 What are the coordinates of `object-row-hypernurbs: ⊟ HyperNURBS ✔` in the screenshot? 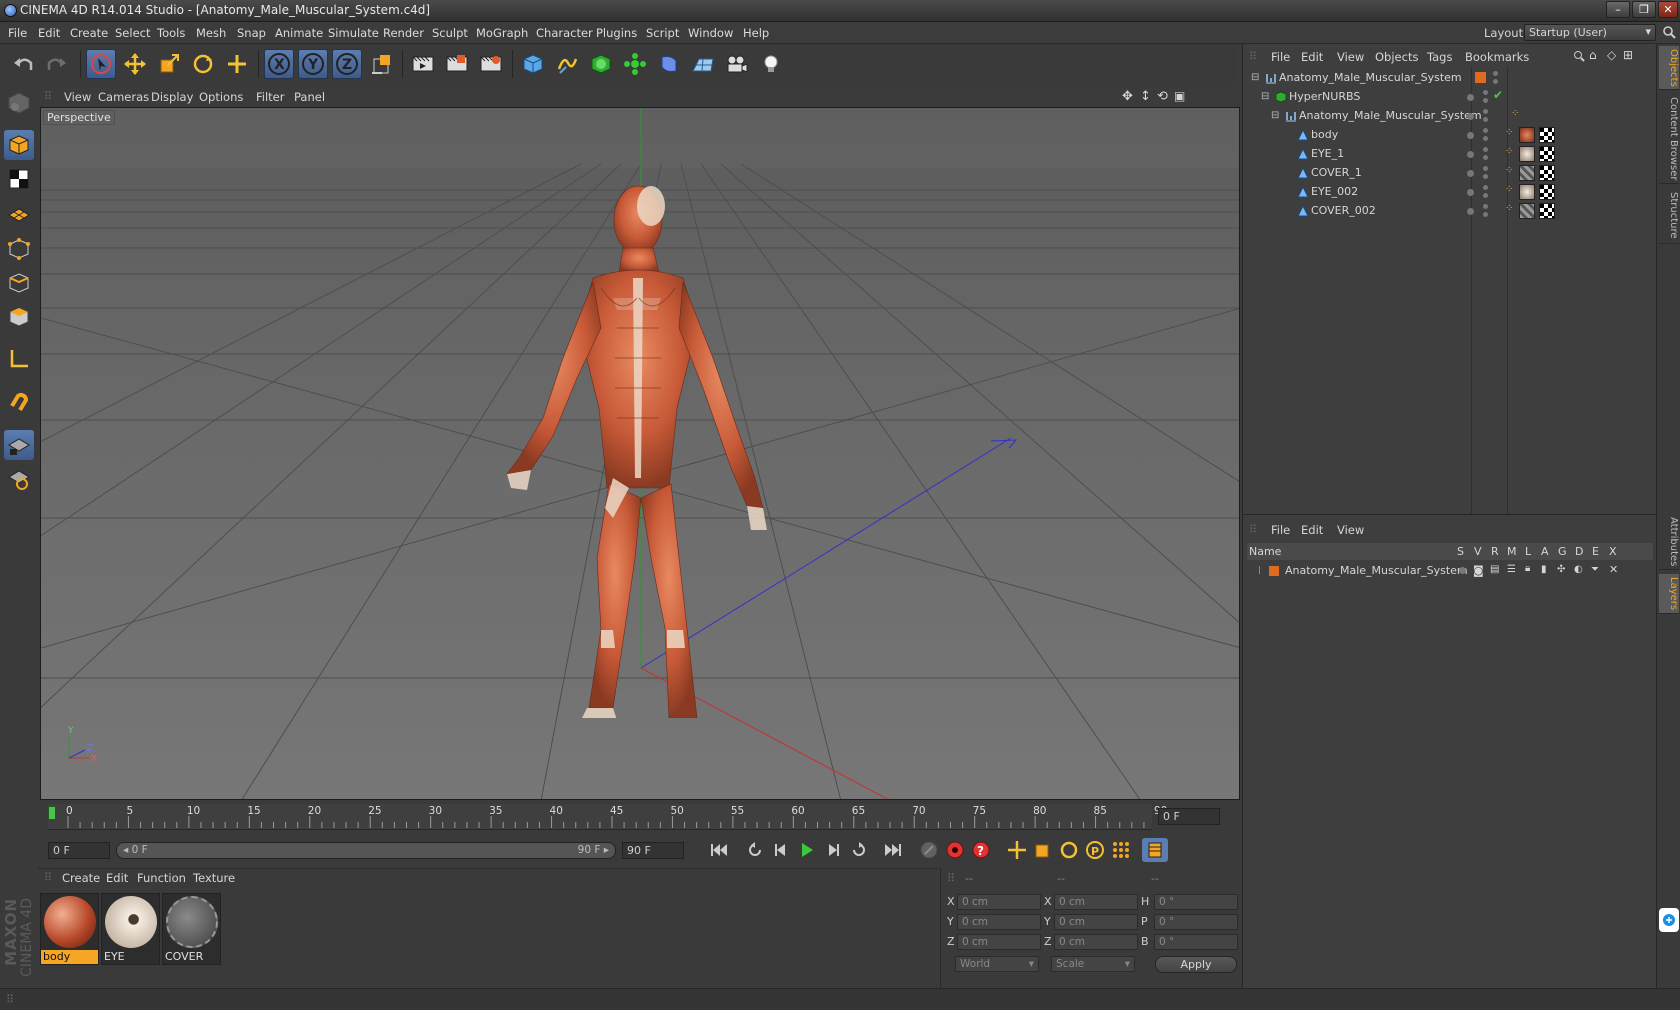 It's located at (1450, 97).